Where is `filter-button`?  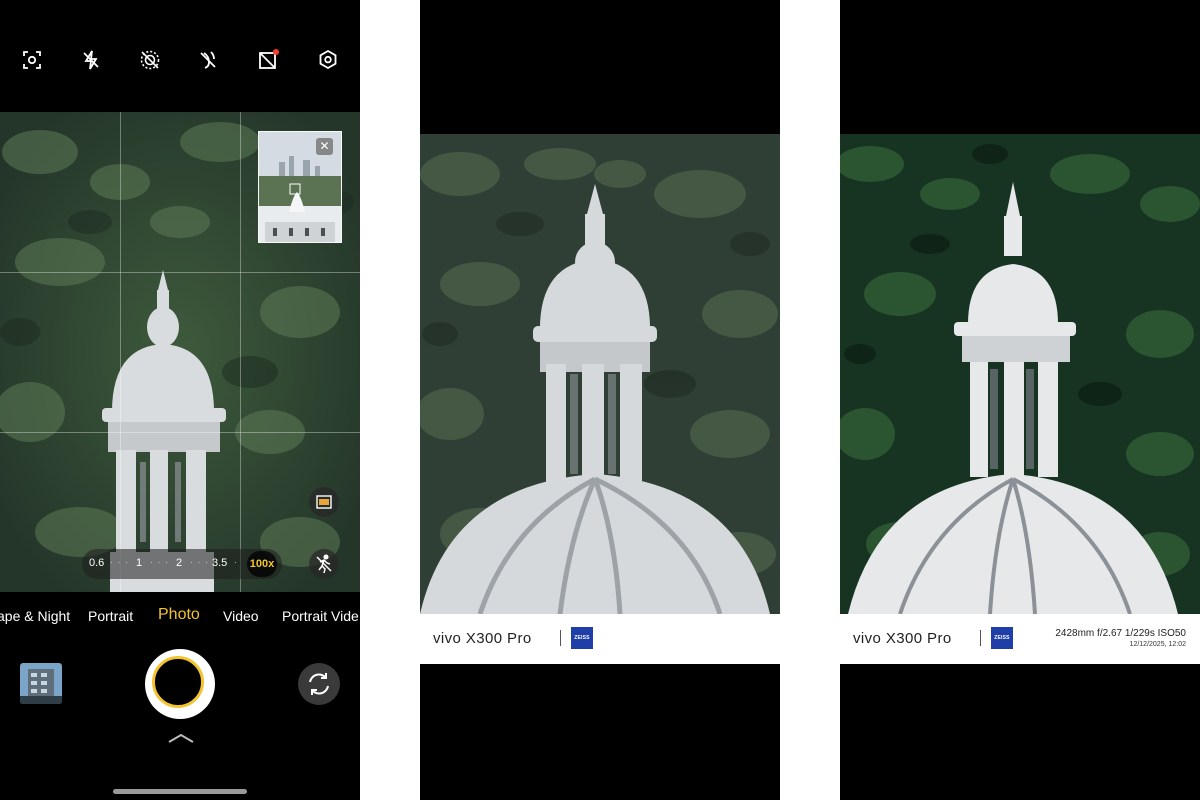 filter-button is located at coordinates (324, 502).